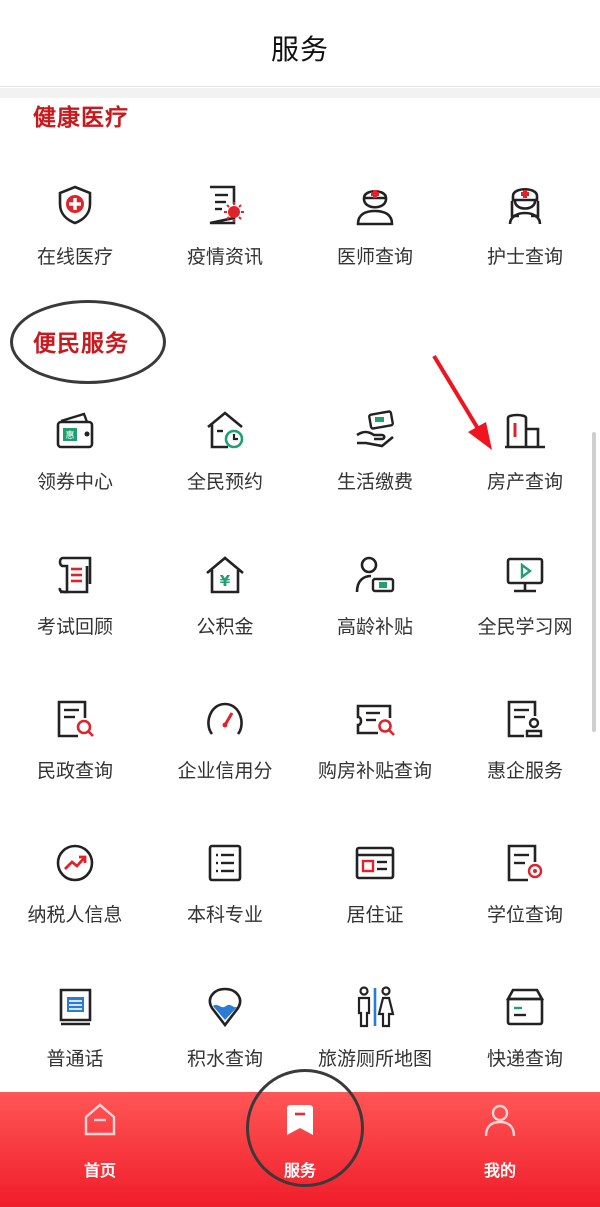 The height and width of the screenshot is (1207, 600). Describe the element at coordinates (224, 257) in the screenshot. I see `service-label: 疫情资讯` at that location.